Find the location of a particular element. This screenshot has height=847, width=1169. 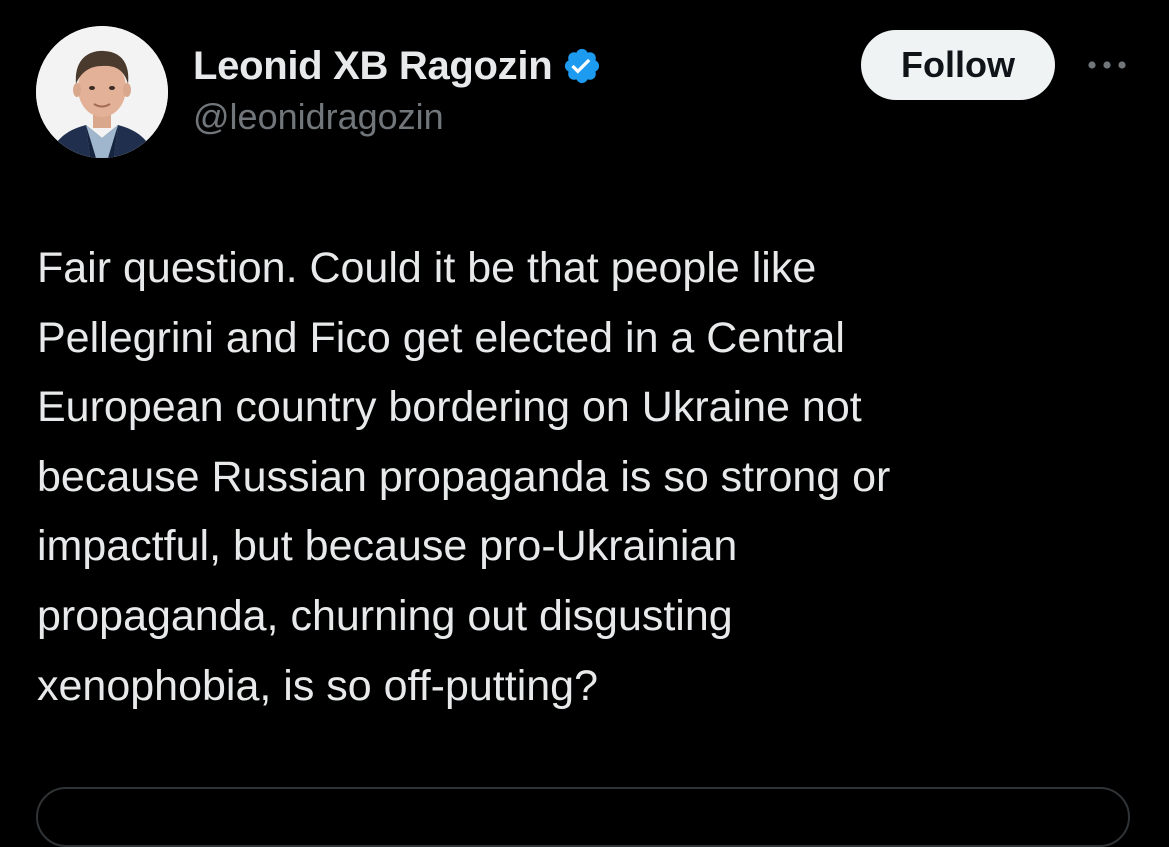

author-identity: Leonid XB Ragozin @leonidragozin is located at coordinates (397, 89).